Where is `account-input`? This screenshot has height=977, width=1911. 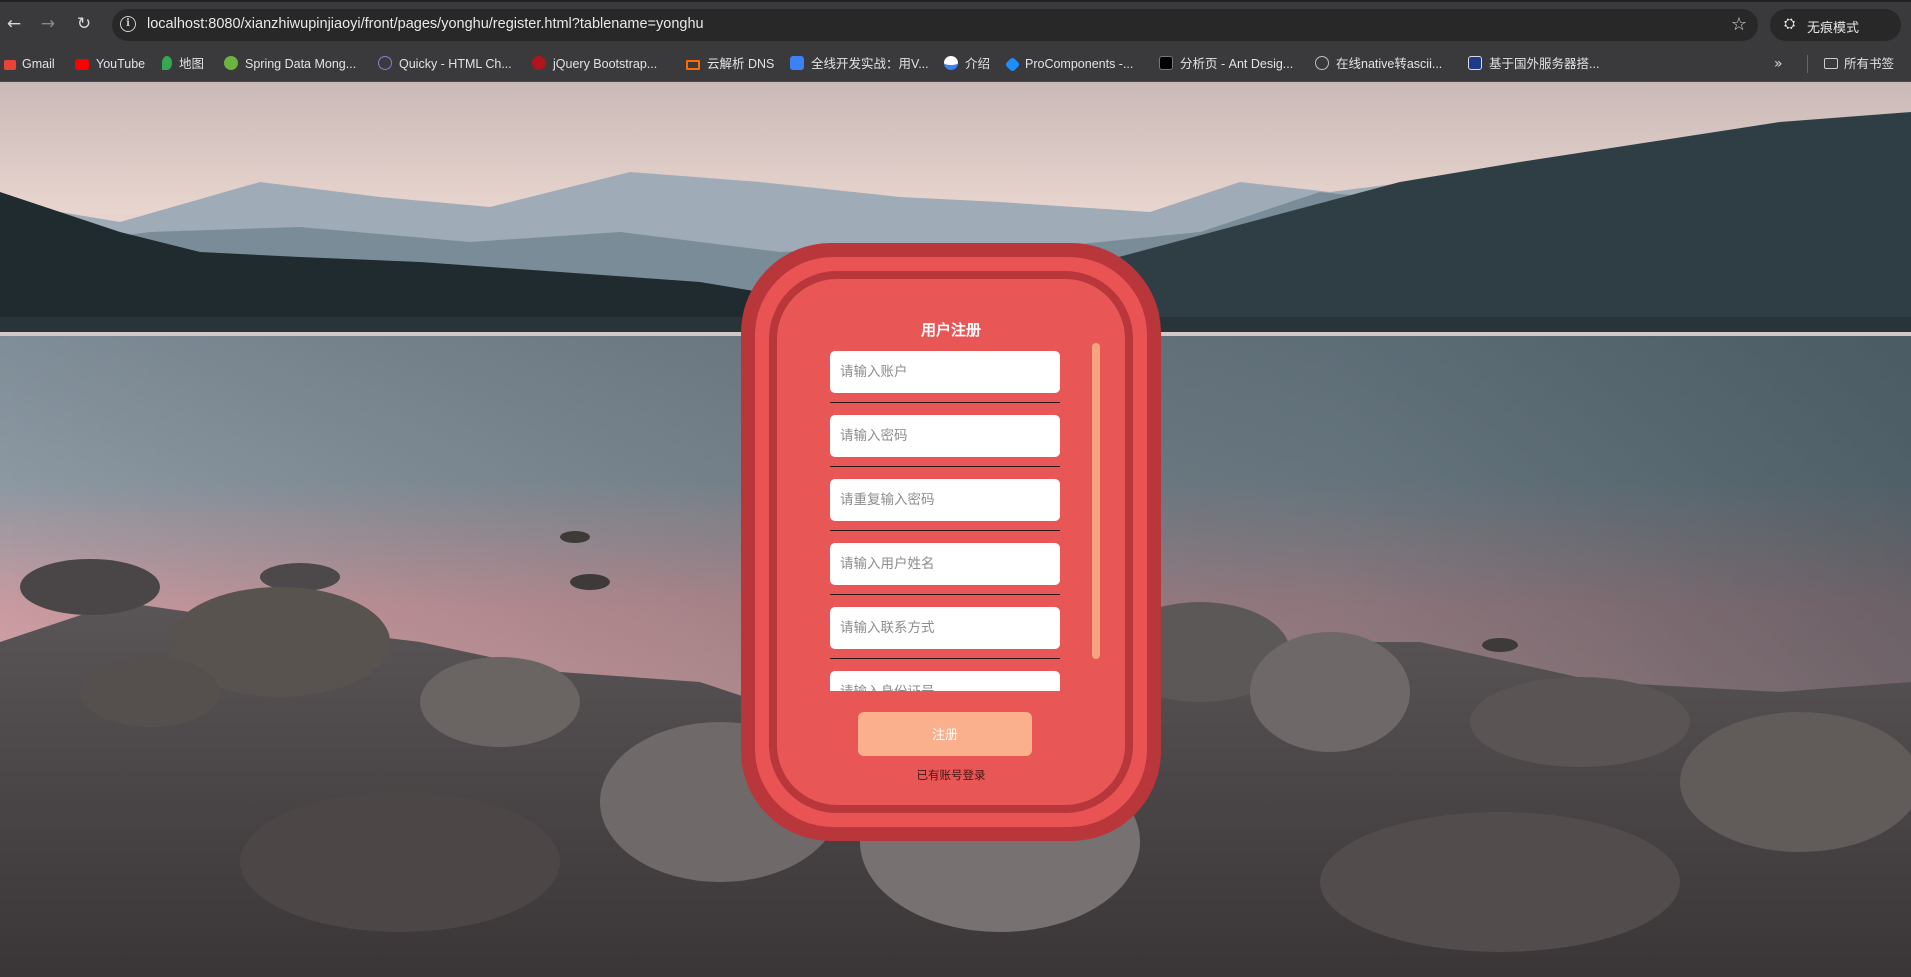
account-input is located at coordinates (945, 372).